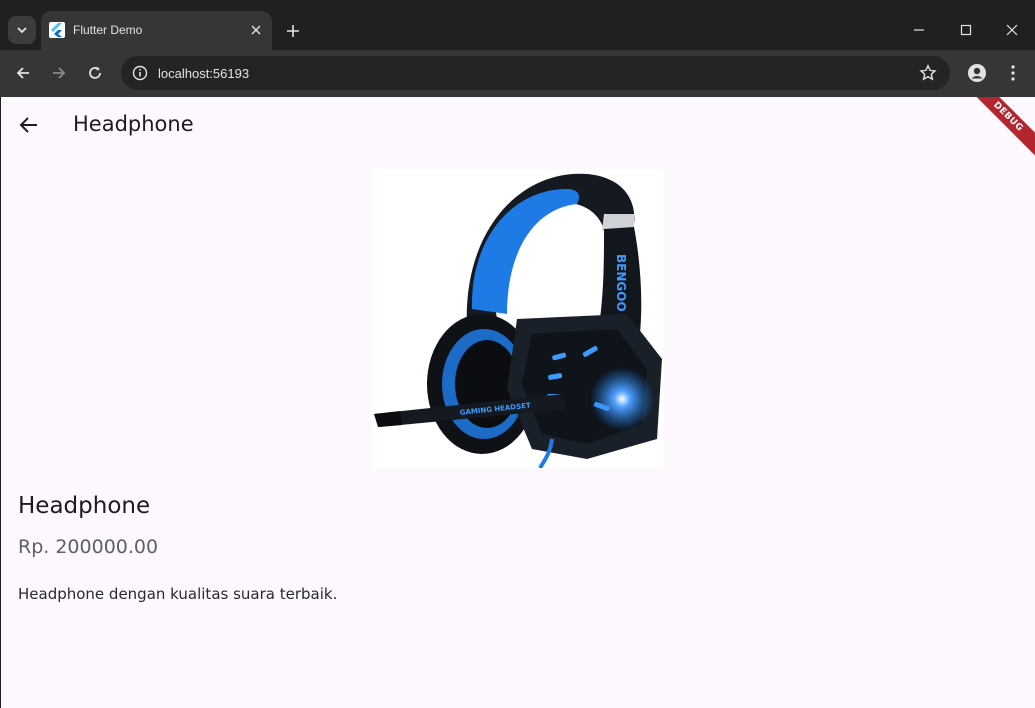 This screenshot has height=708, width=1035. I want to click on product-name: Headphone, so click(84, 506).